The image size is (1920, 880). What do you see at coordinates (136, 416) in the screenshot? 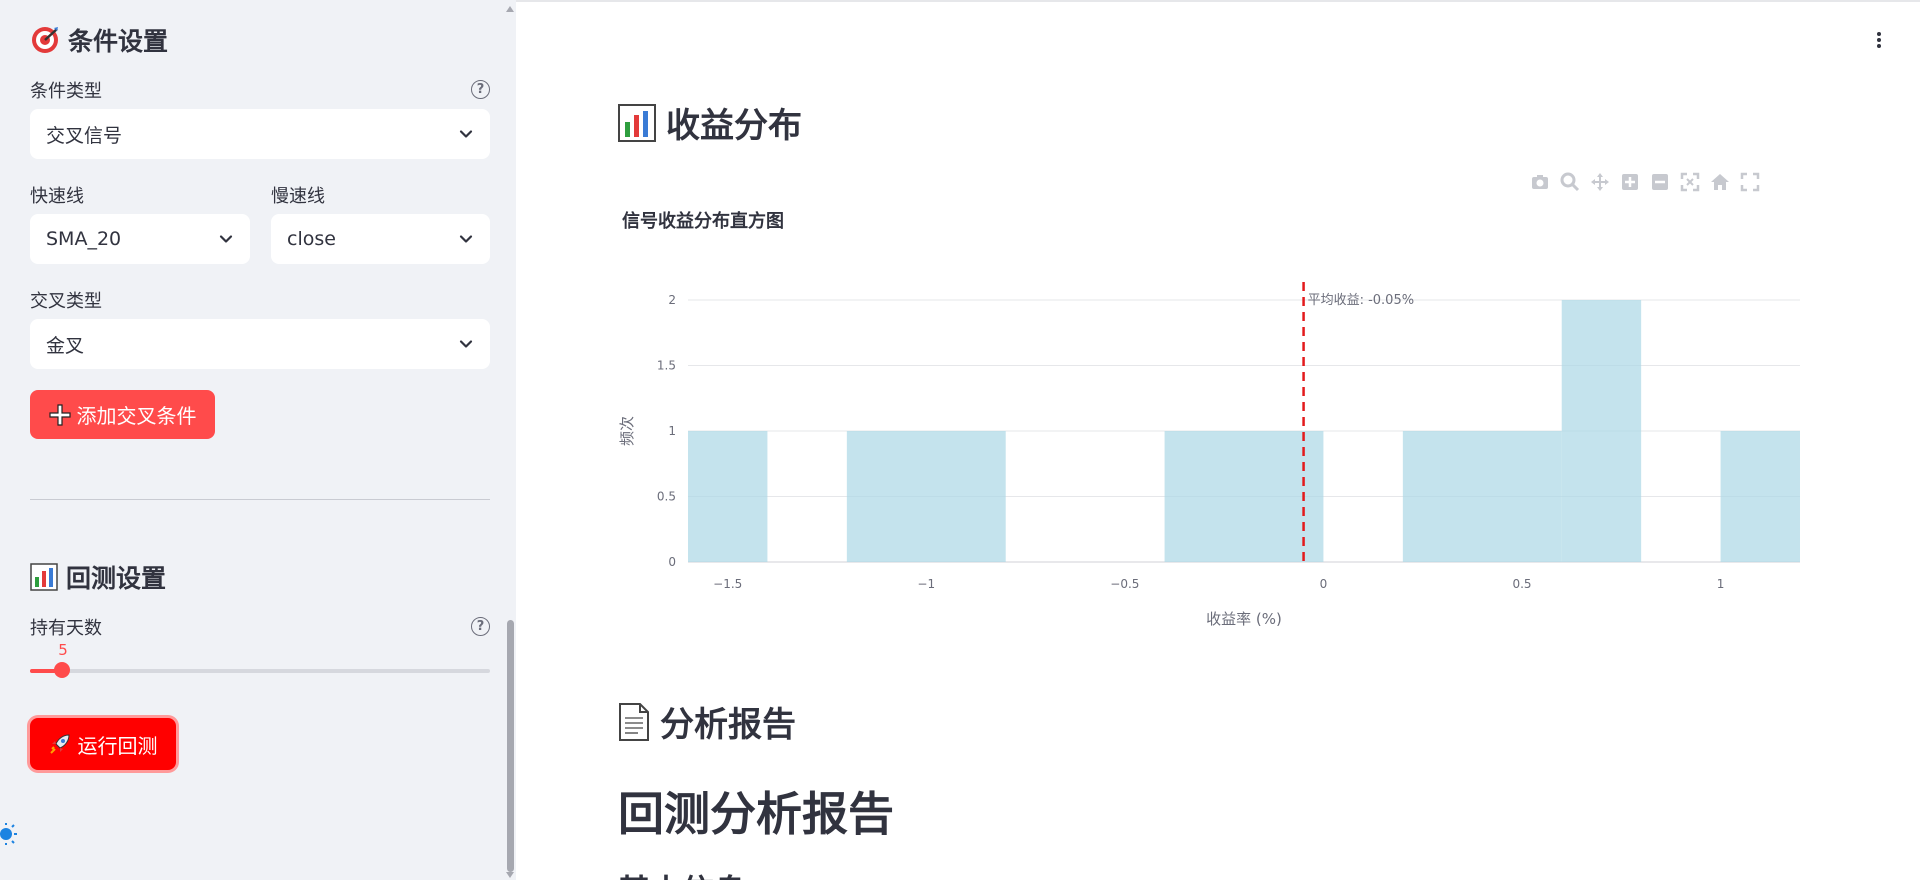
I see `add-cross-condition-label: 添加交叉条件` at bounding box center [136, 416].